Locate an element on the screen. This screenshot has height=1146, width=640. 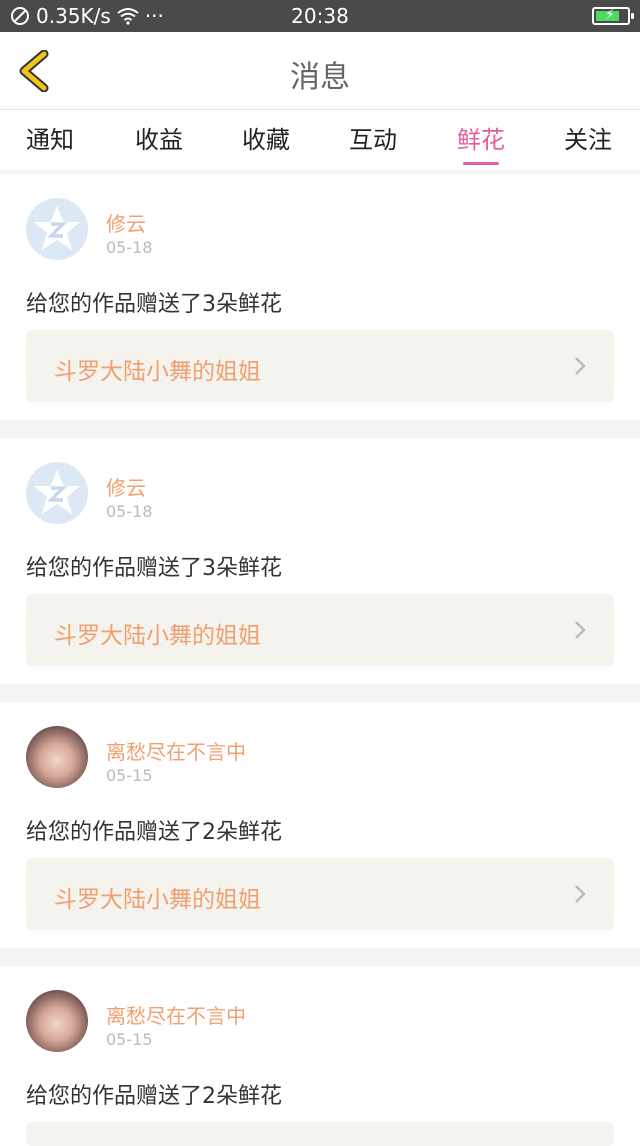
active-tab-indicator is located at coordinates (481, 163).